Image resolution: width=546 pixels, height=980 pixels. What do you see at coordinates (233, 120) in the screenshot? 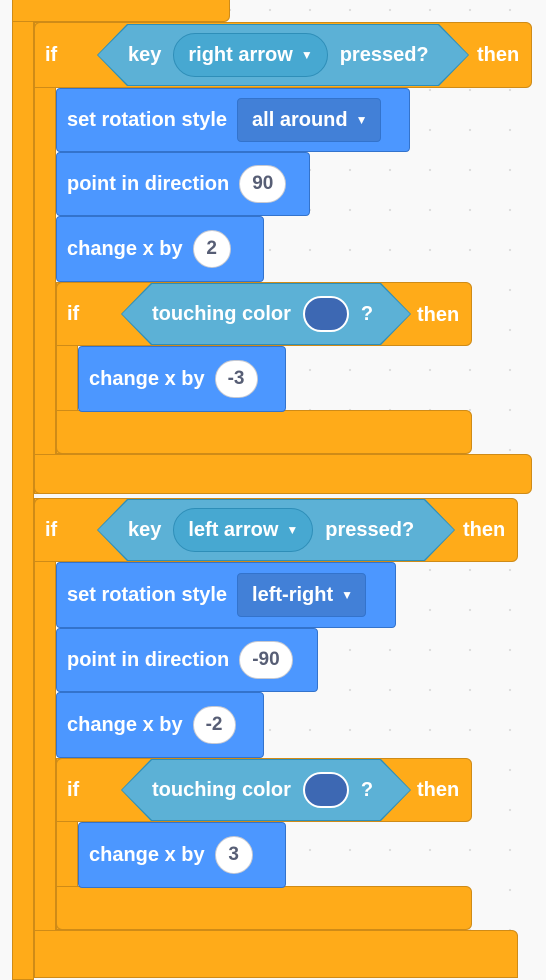
I see `set-rotation-style-block-1: set rotation style all around ▼` at bounding box center [233, 120].